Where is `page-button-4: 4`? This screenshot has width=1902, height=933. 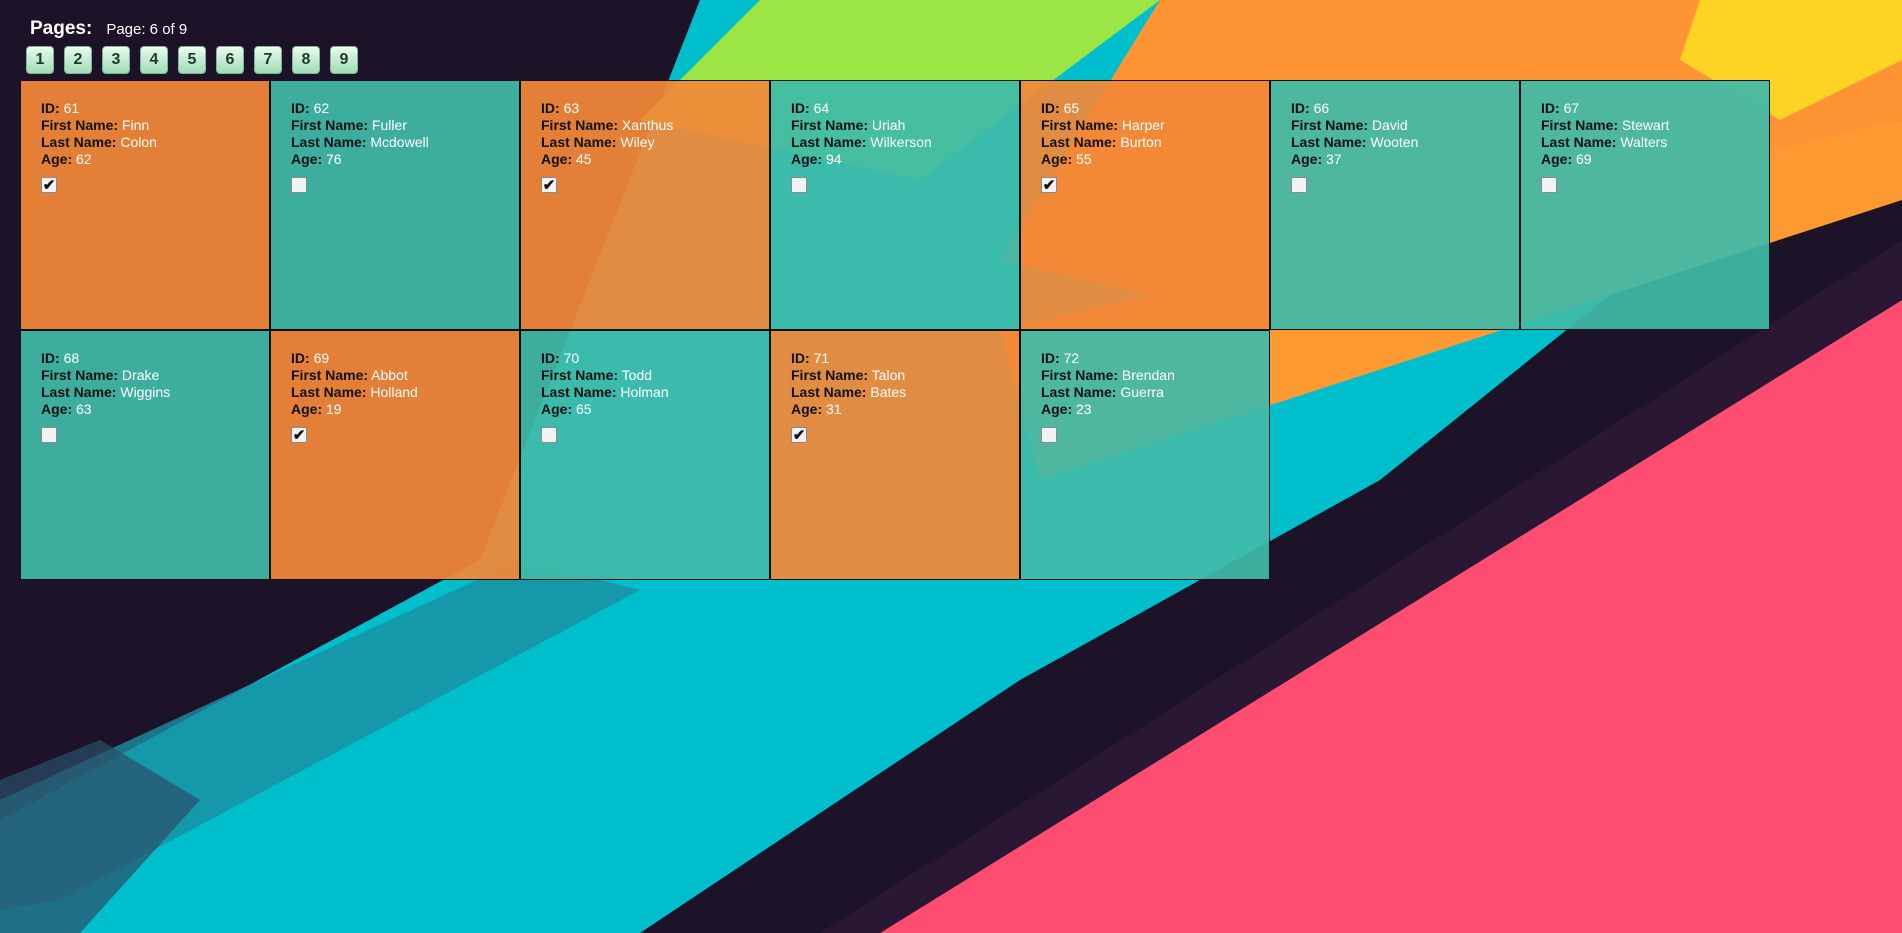 page-button-4: 4 is located at coordinates (154, 60).